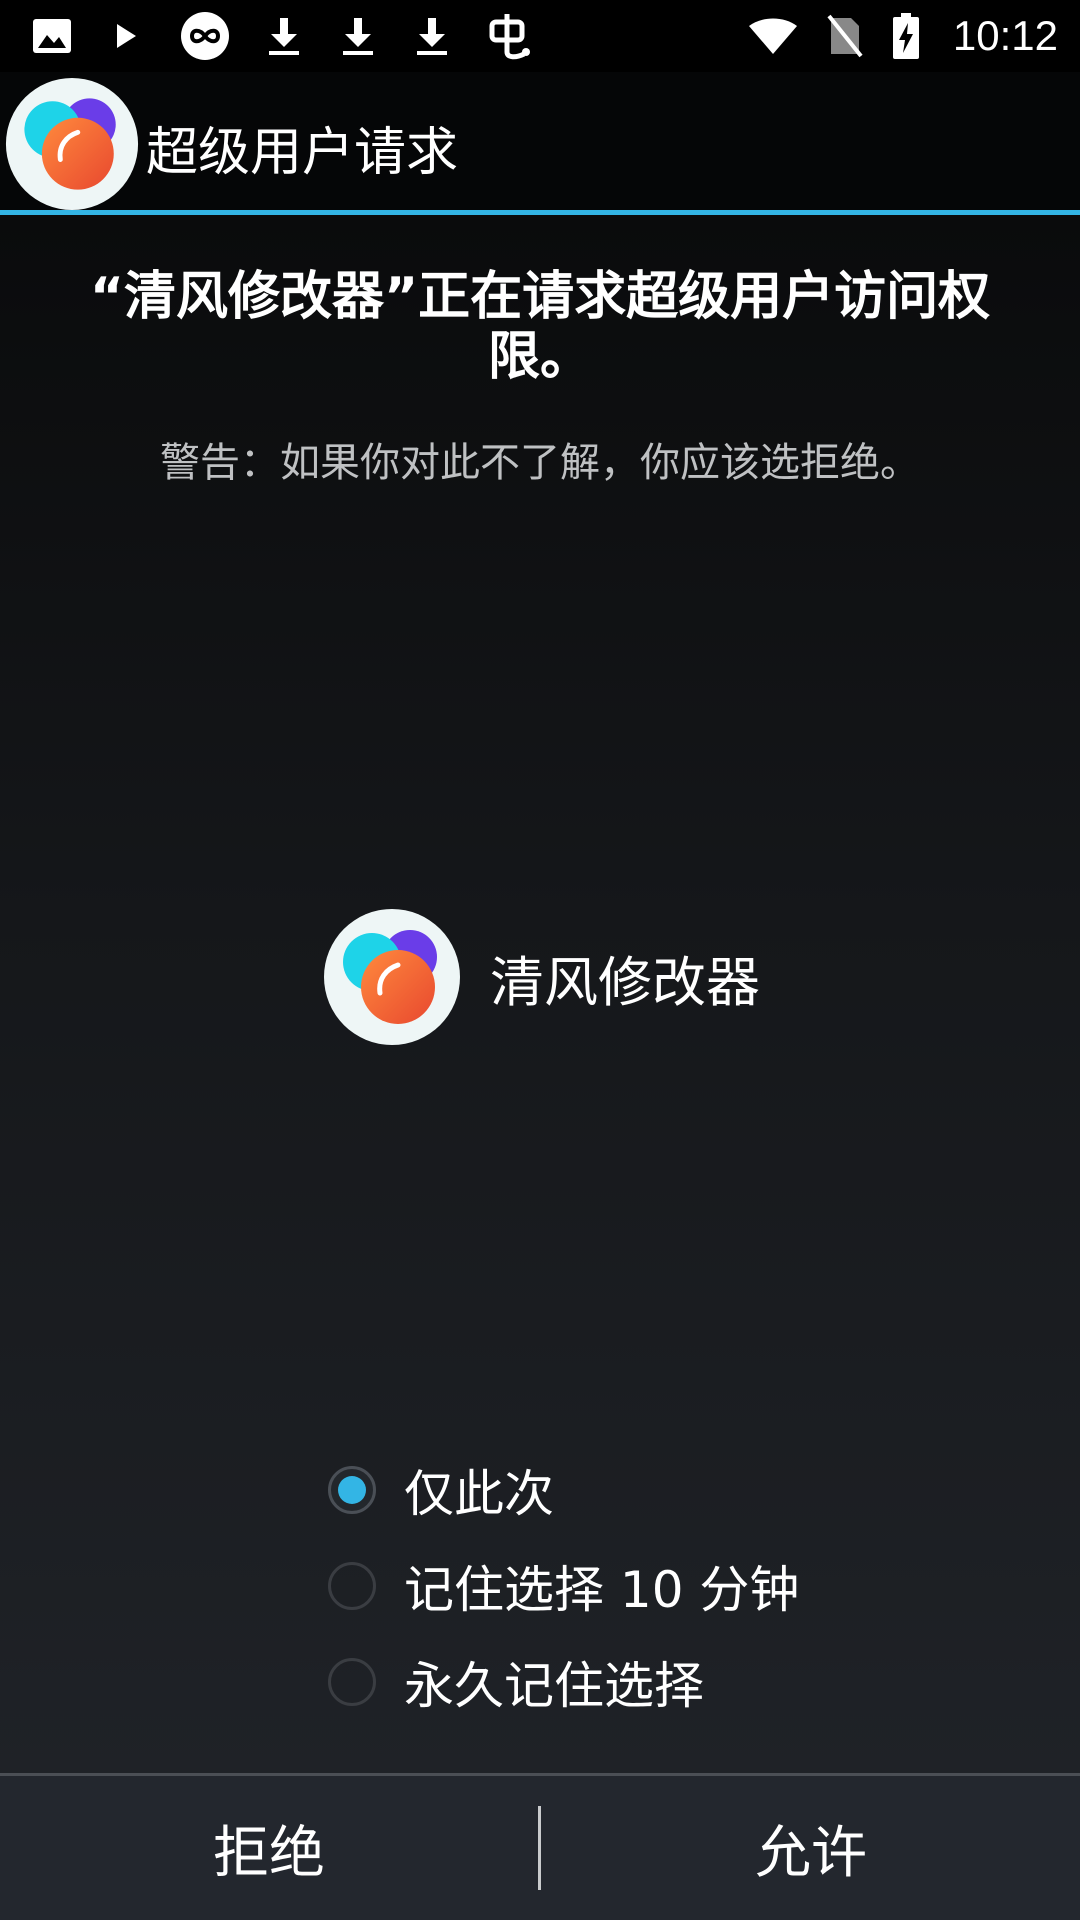 The width and height of the screenshot is (1080, 1920). I want to click on battery-charging-icon, so click(906, 36).